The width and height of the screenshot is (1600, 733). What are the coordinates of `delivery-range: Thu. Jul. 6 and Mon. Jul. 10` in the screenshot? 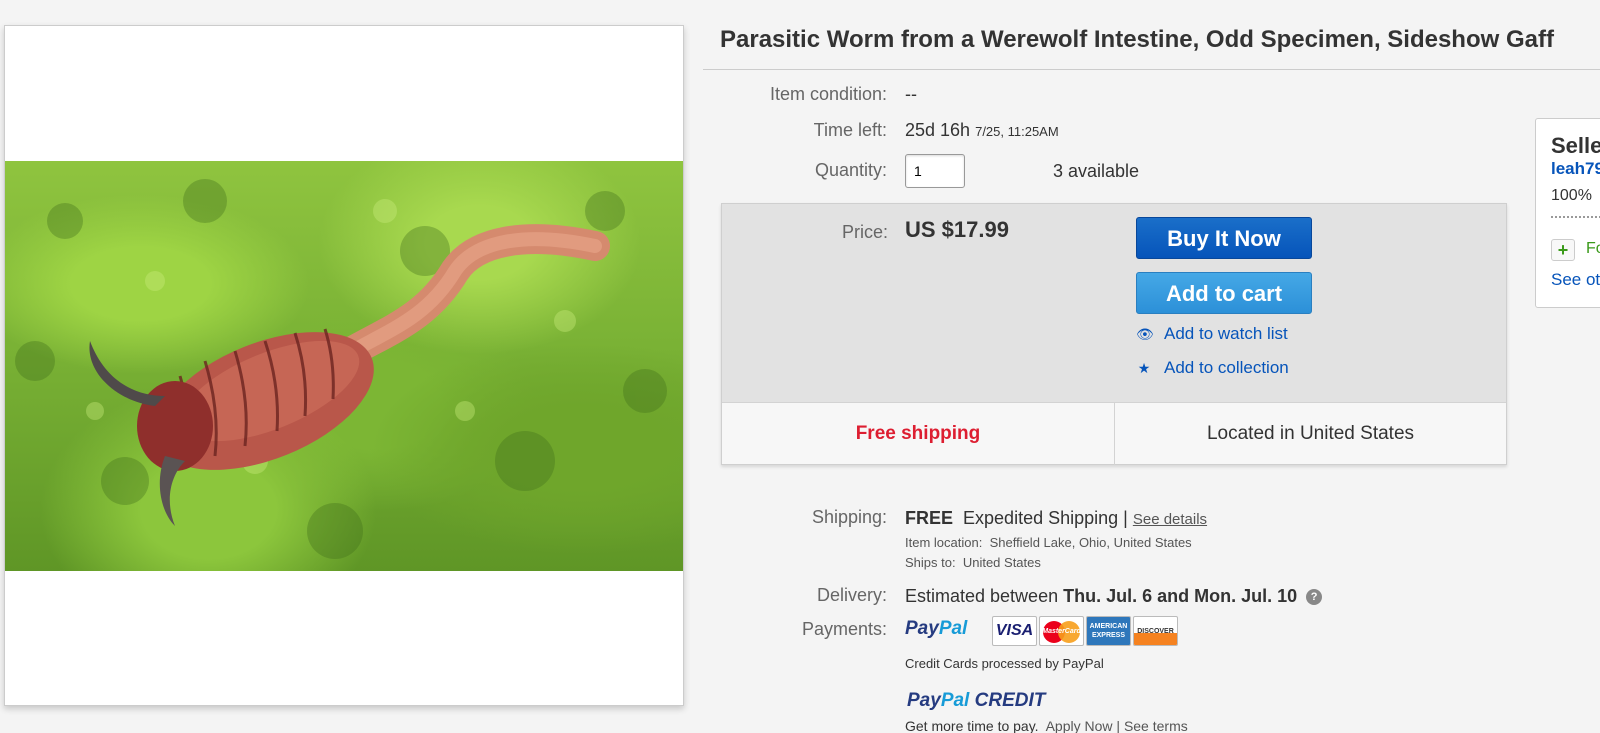 It's located at (1180, 596).